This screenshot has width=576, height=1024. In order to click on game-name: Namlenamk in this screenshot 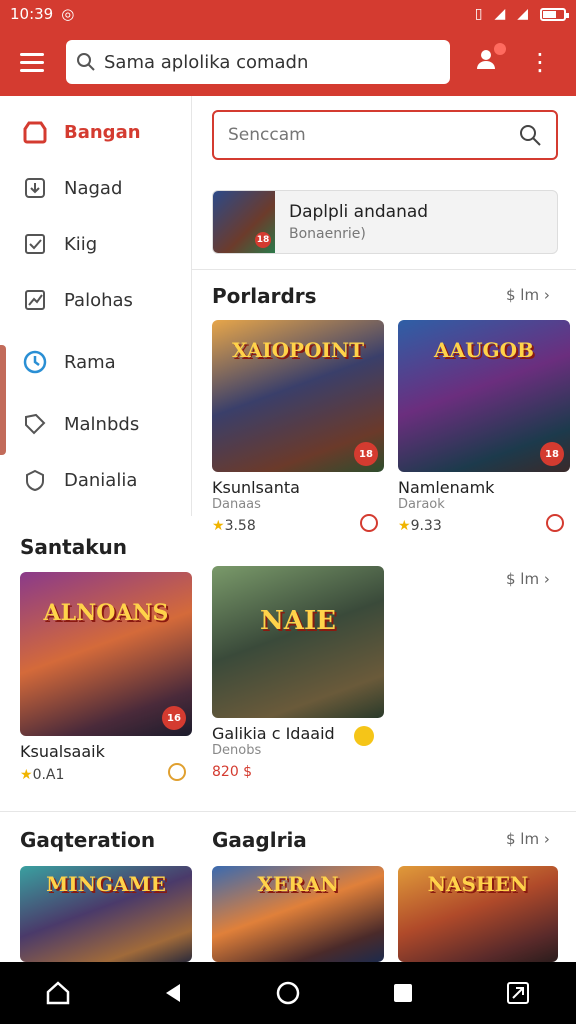, I will do `click(446, 487)`.